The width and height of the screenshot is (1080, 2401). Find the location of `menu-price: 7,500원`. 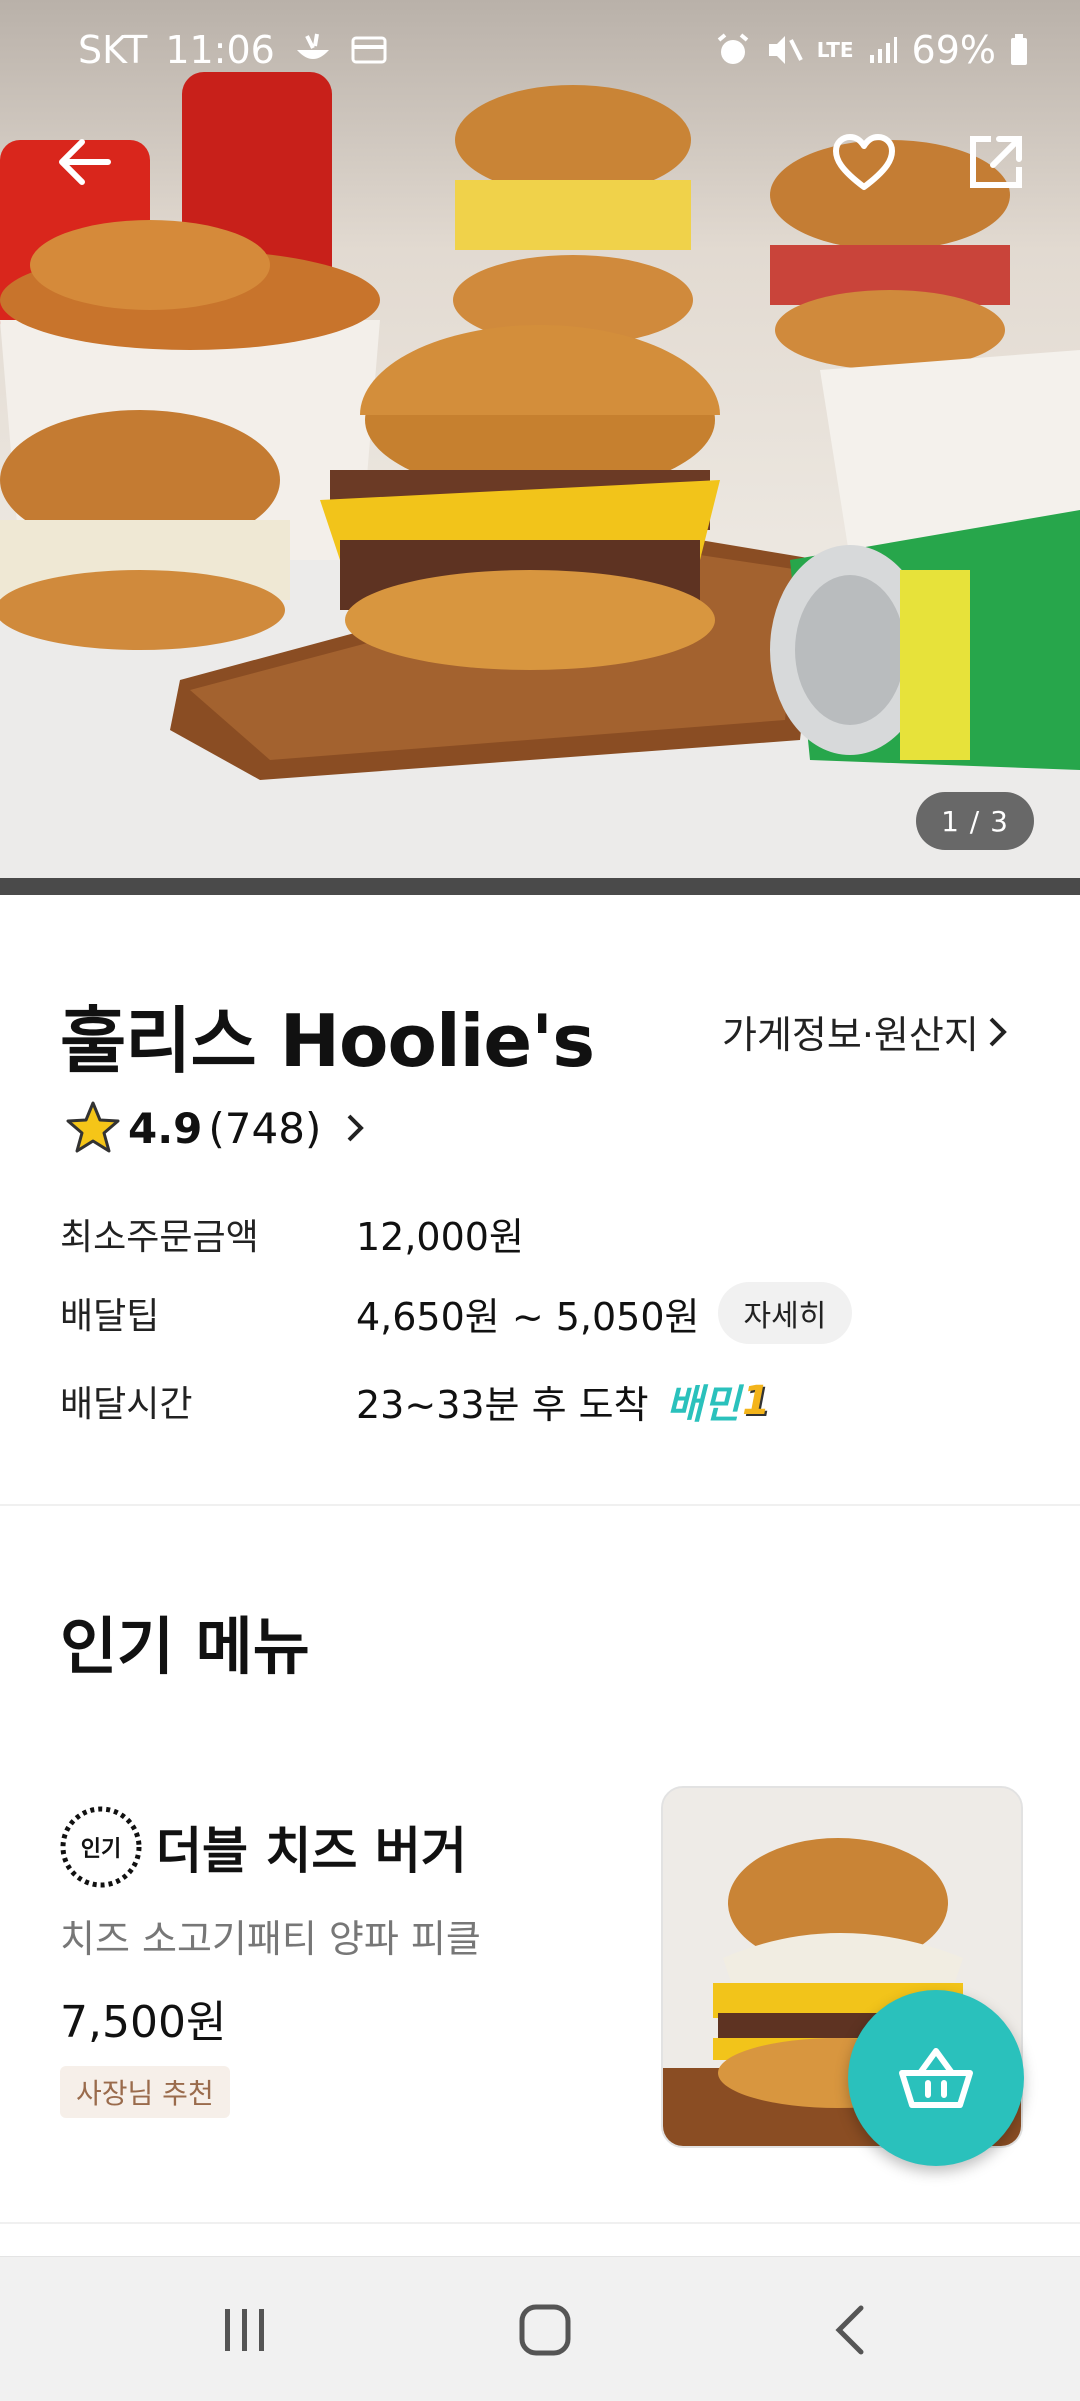

menu-price: 7,500원 is located at coordinates (143, 2022).